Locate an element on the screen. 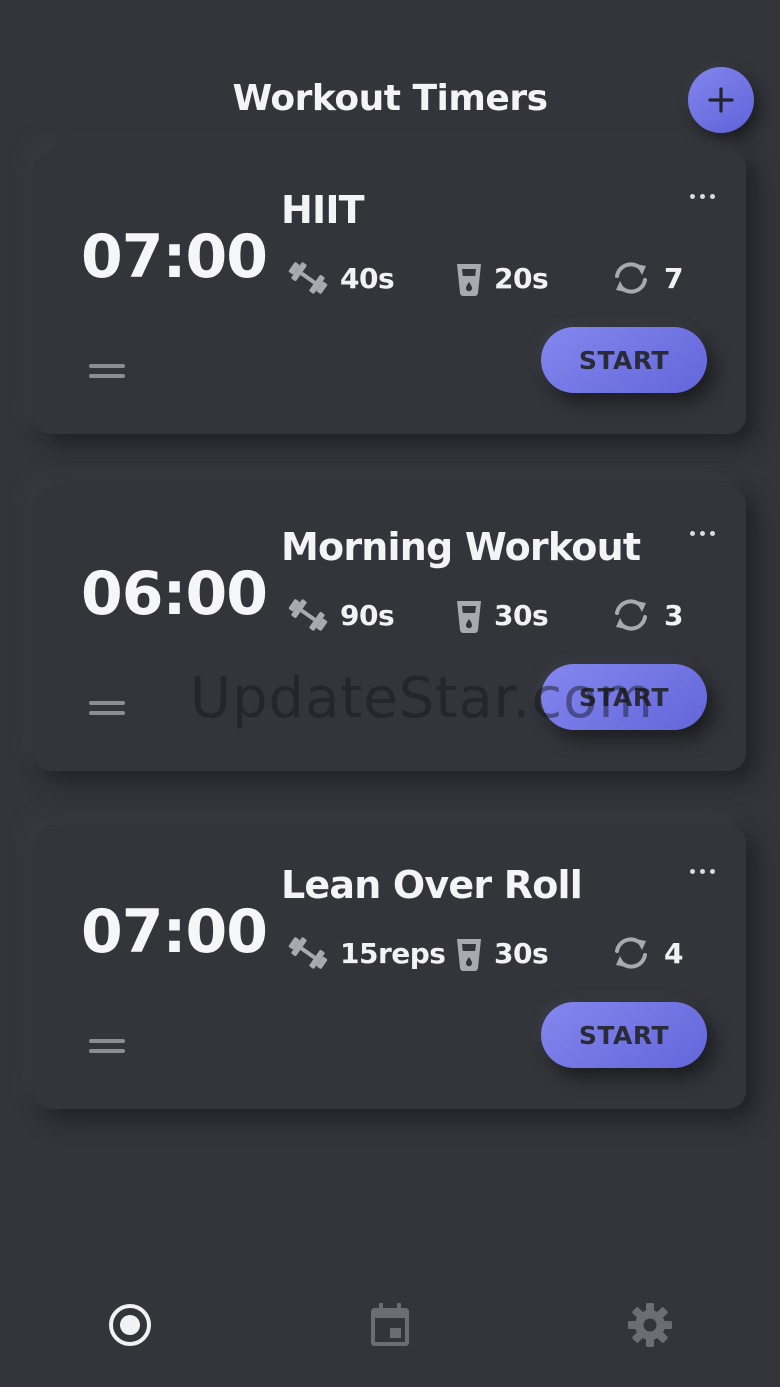 The image size is (780, 1387). rest-duration-stat: 20s is located at coordinates (501, 278).